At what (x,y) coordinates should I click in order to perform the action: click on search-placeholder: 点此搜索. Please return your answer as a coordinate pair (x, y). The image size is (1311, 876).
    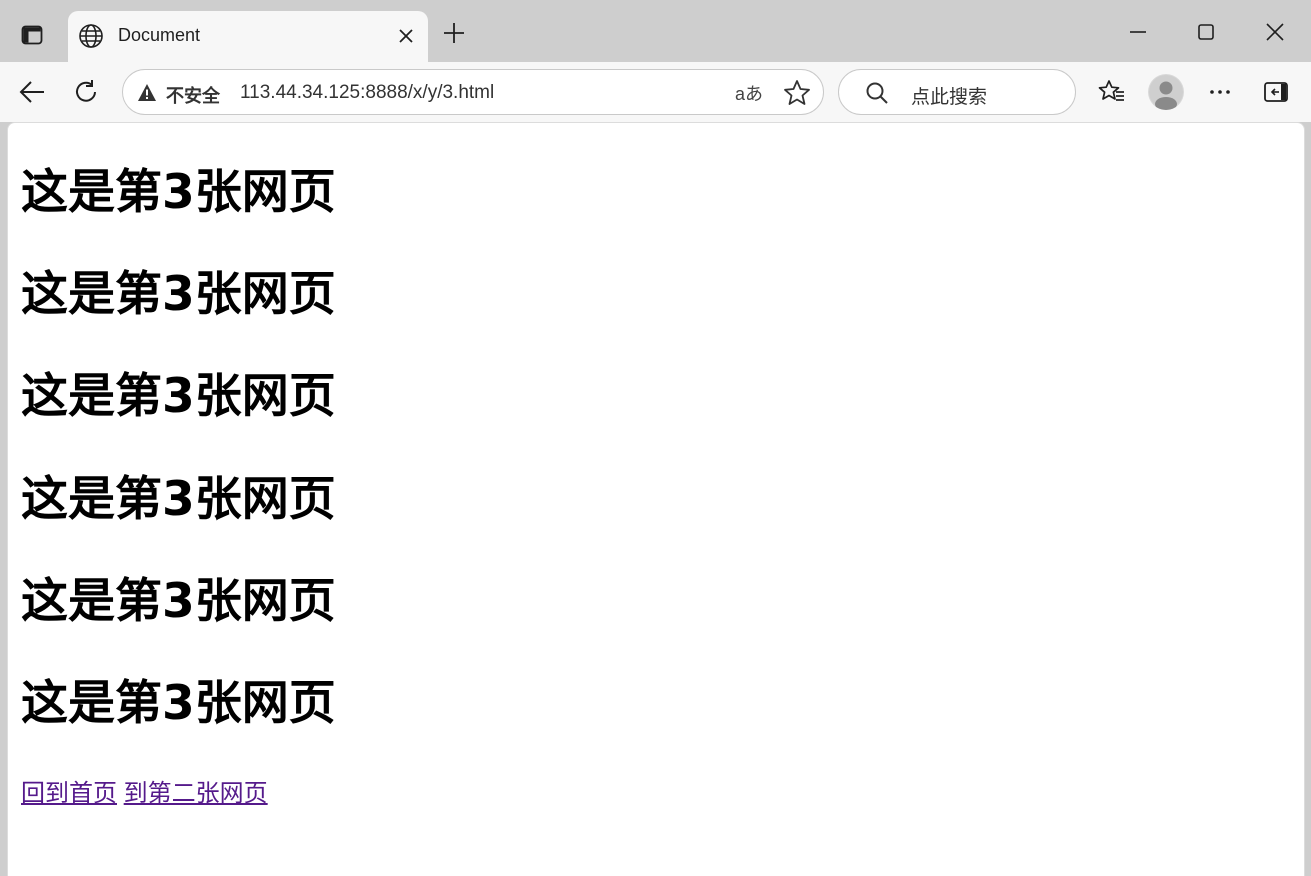
    Looking at the image, I should click on (949, 97).